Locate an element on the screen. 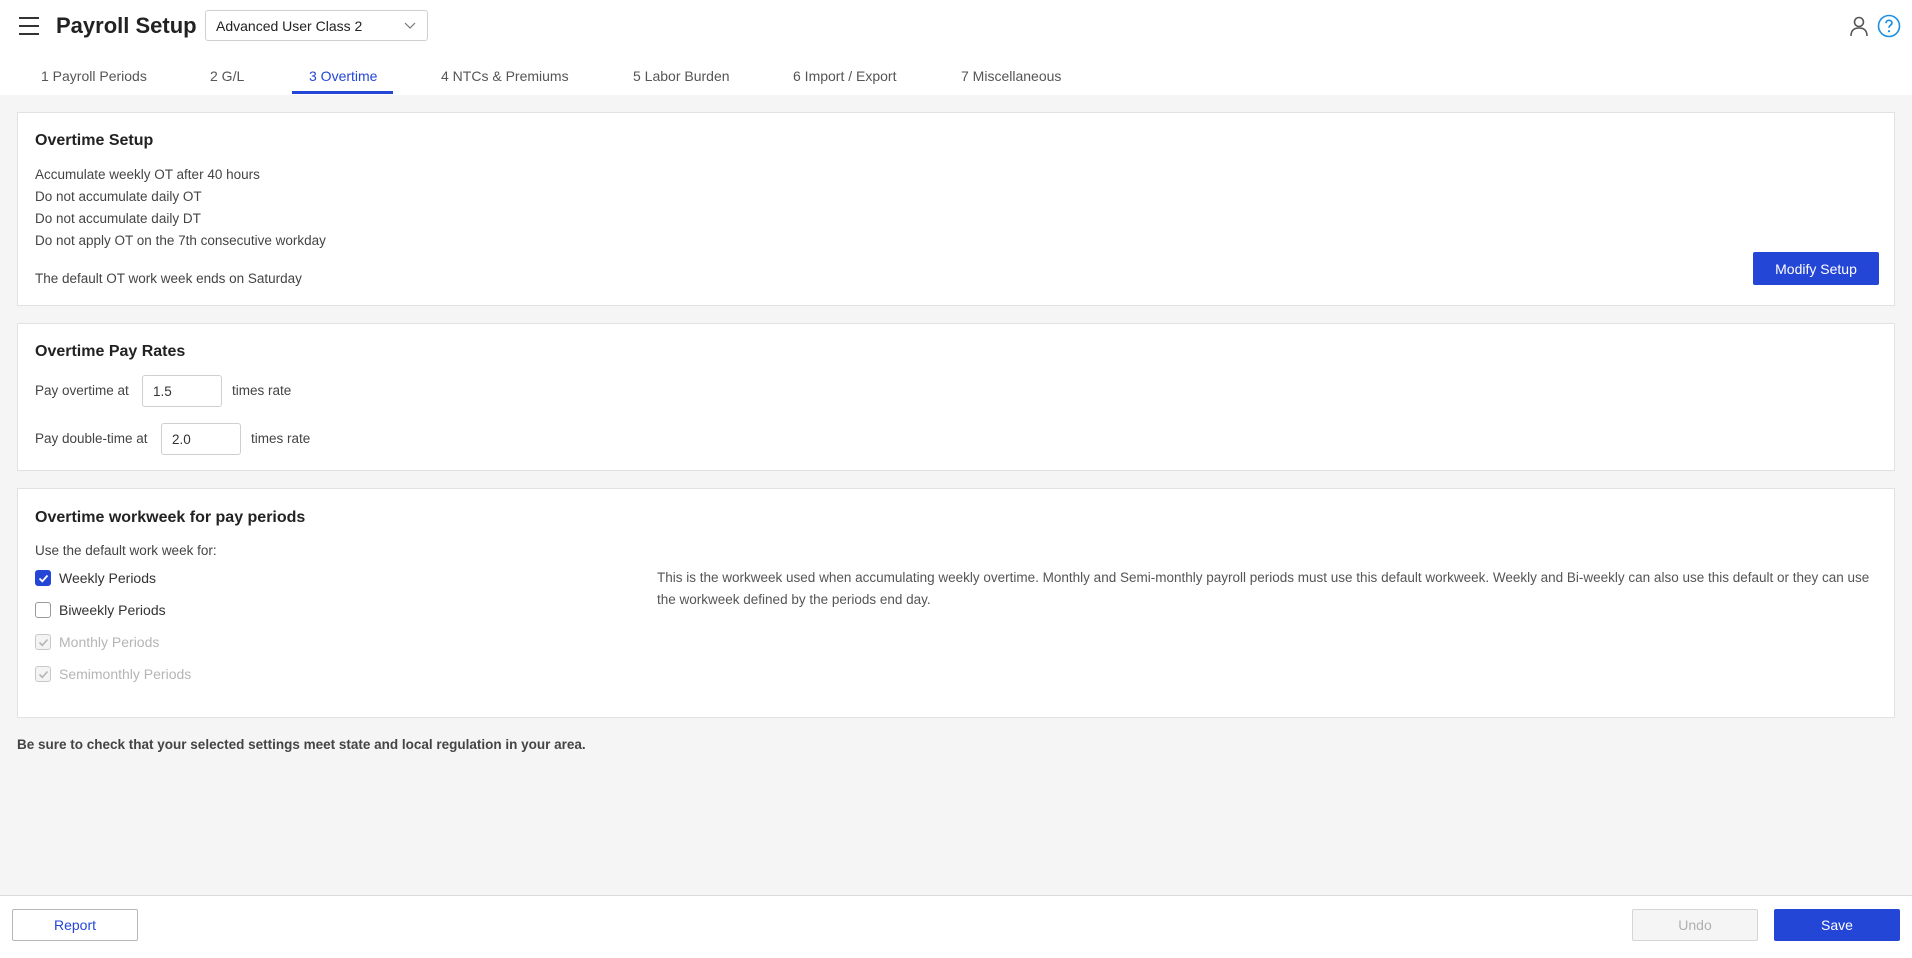  weekly-periods-label: Weekly Periods is located at coordinates (108, 578).